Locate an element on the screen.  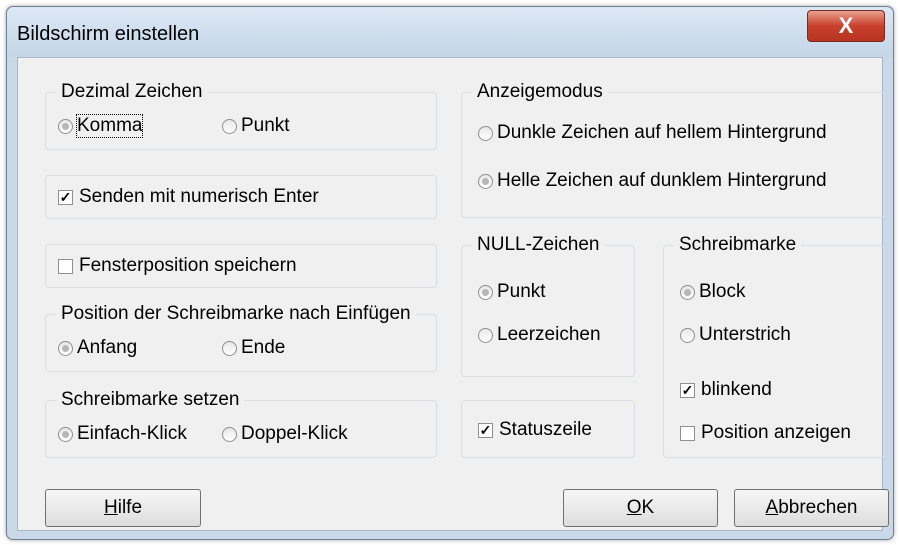
close-icon: X is located at coordinates (846, 25).